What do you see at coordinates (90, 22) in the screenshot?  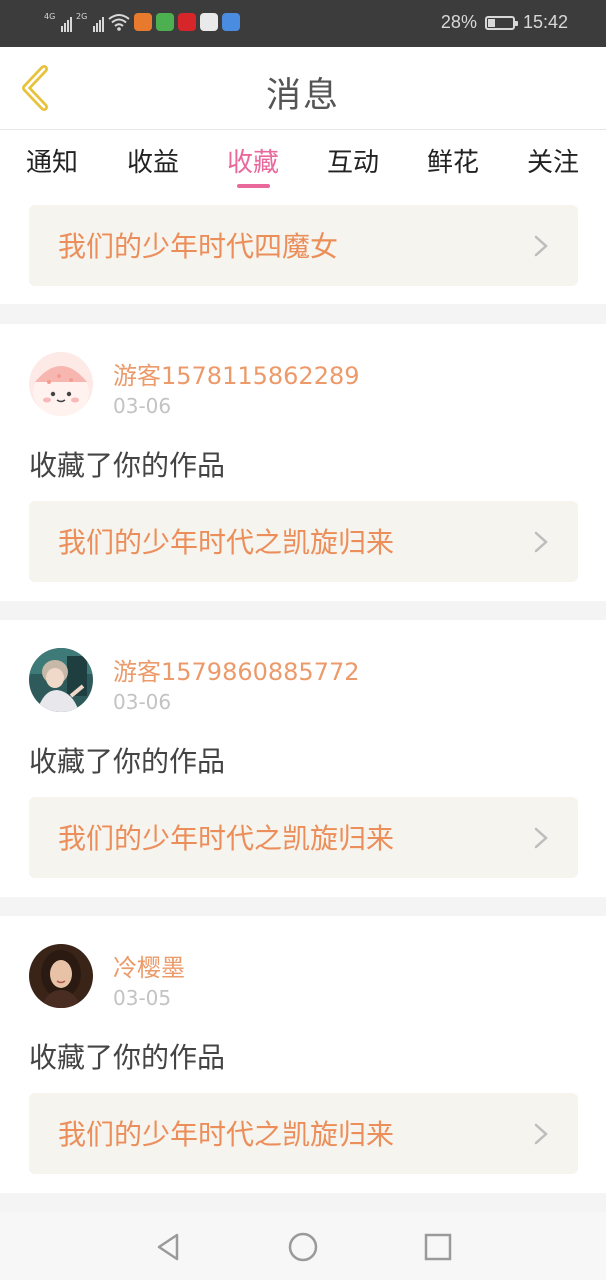 I see `signal-icon-2: 2G` at bounding box center [90, 22].